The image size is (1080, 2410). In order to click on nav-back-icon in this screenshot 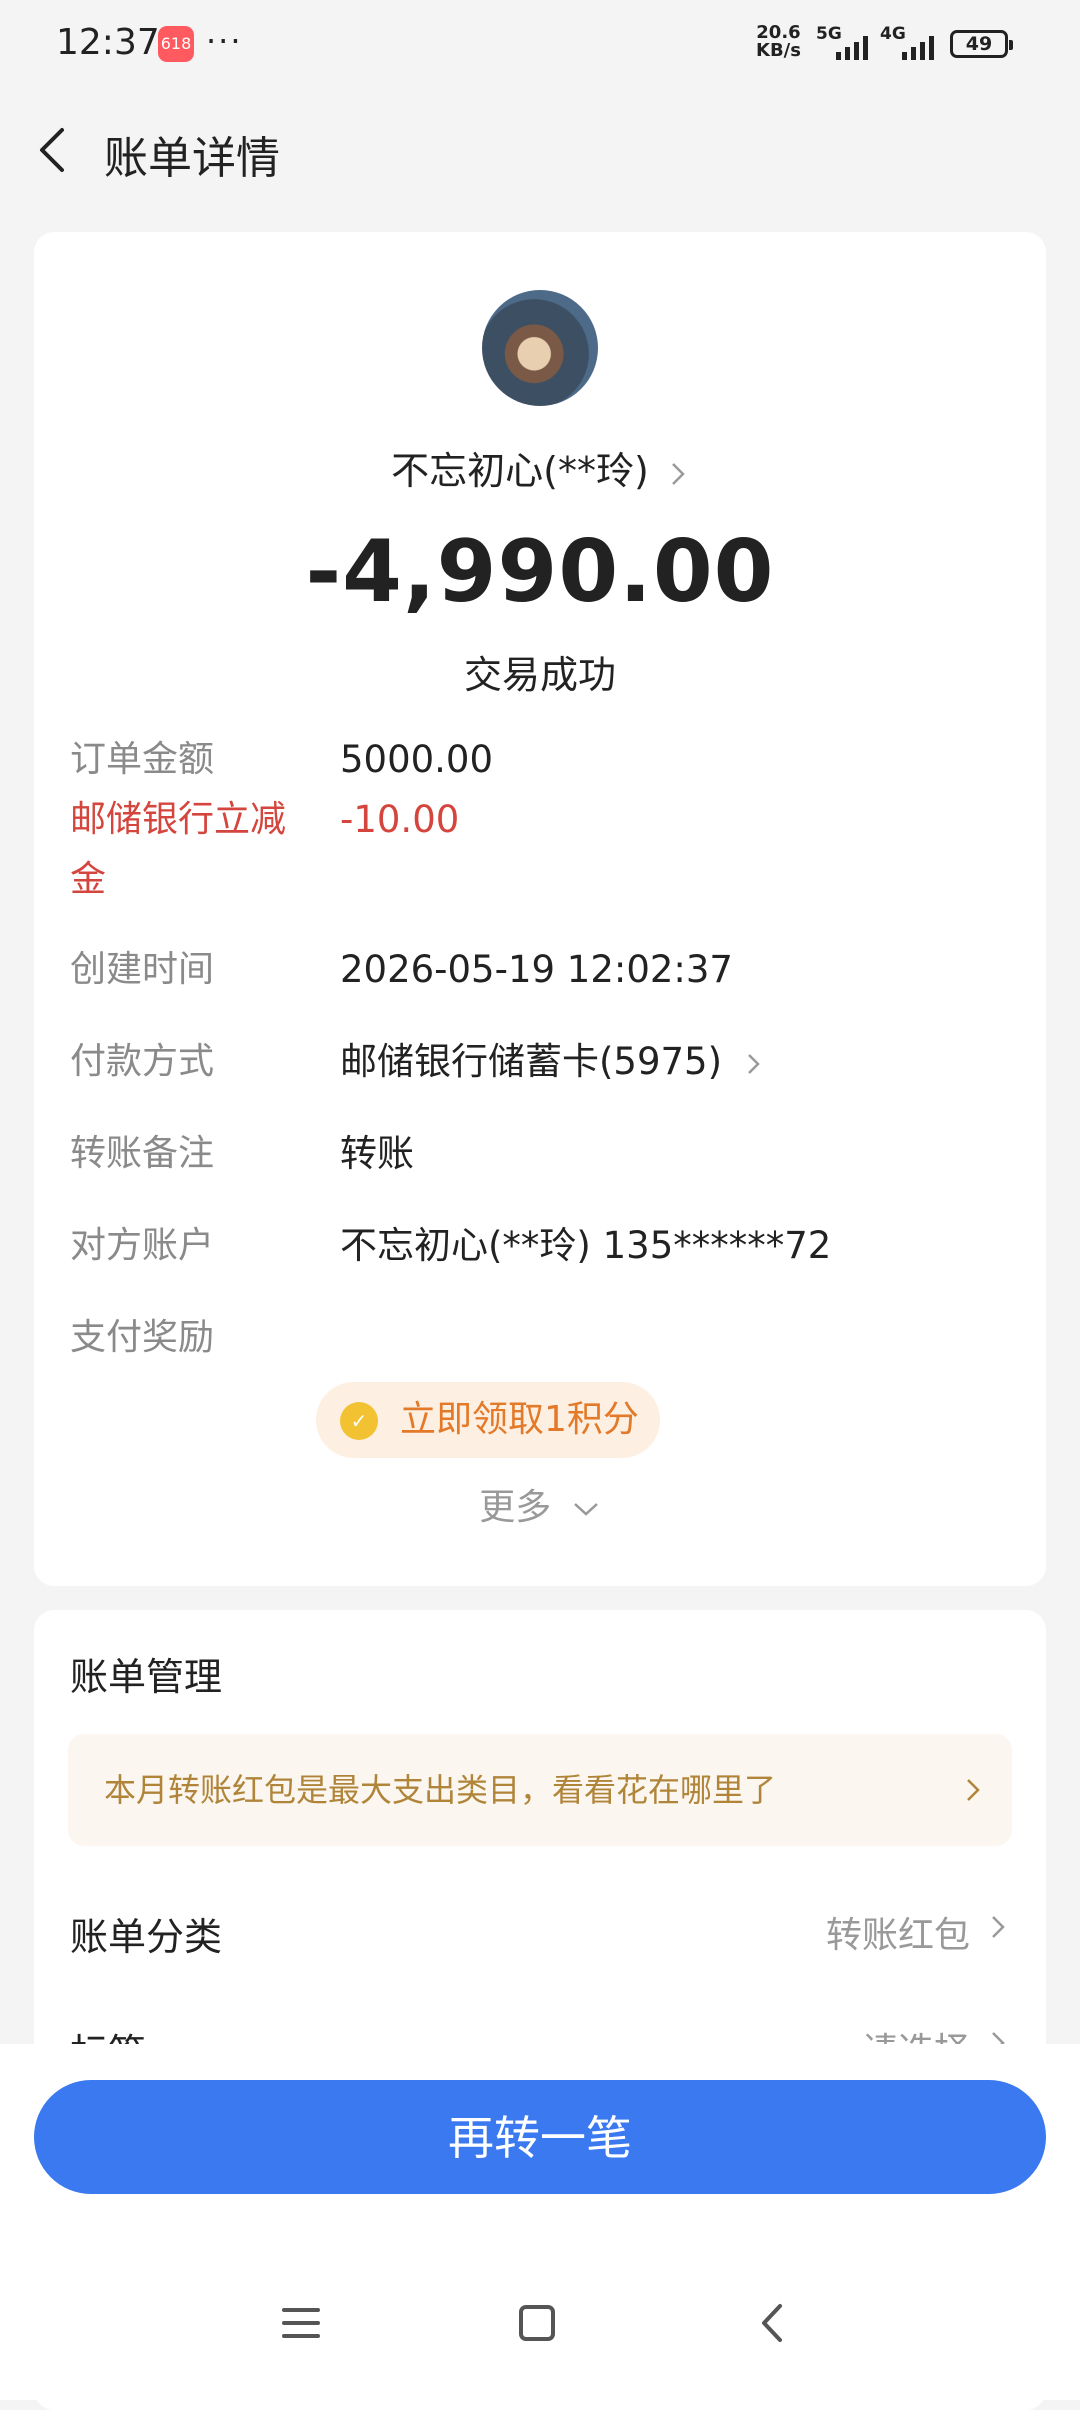, I will do `click(773, 2323)`.